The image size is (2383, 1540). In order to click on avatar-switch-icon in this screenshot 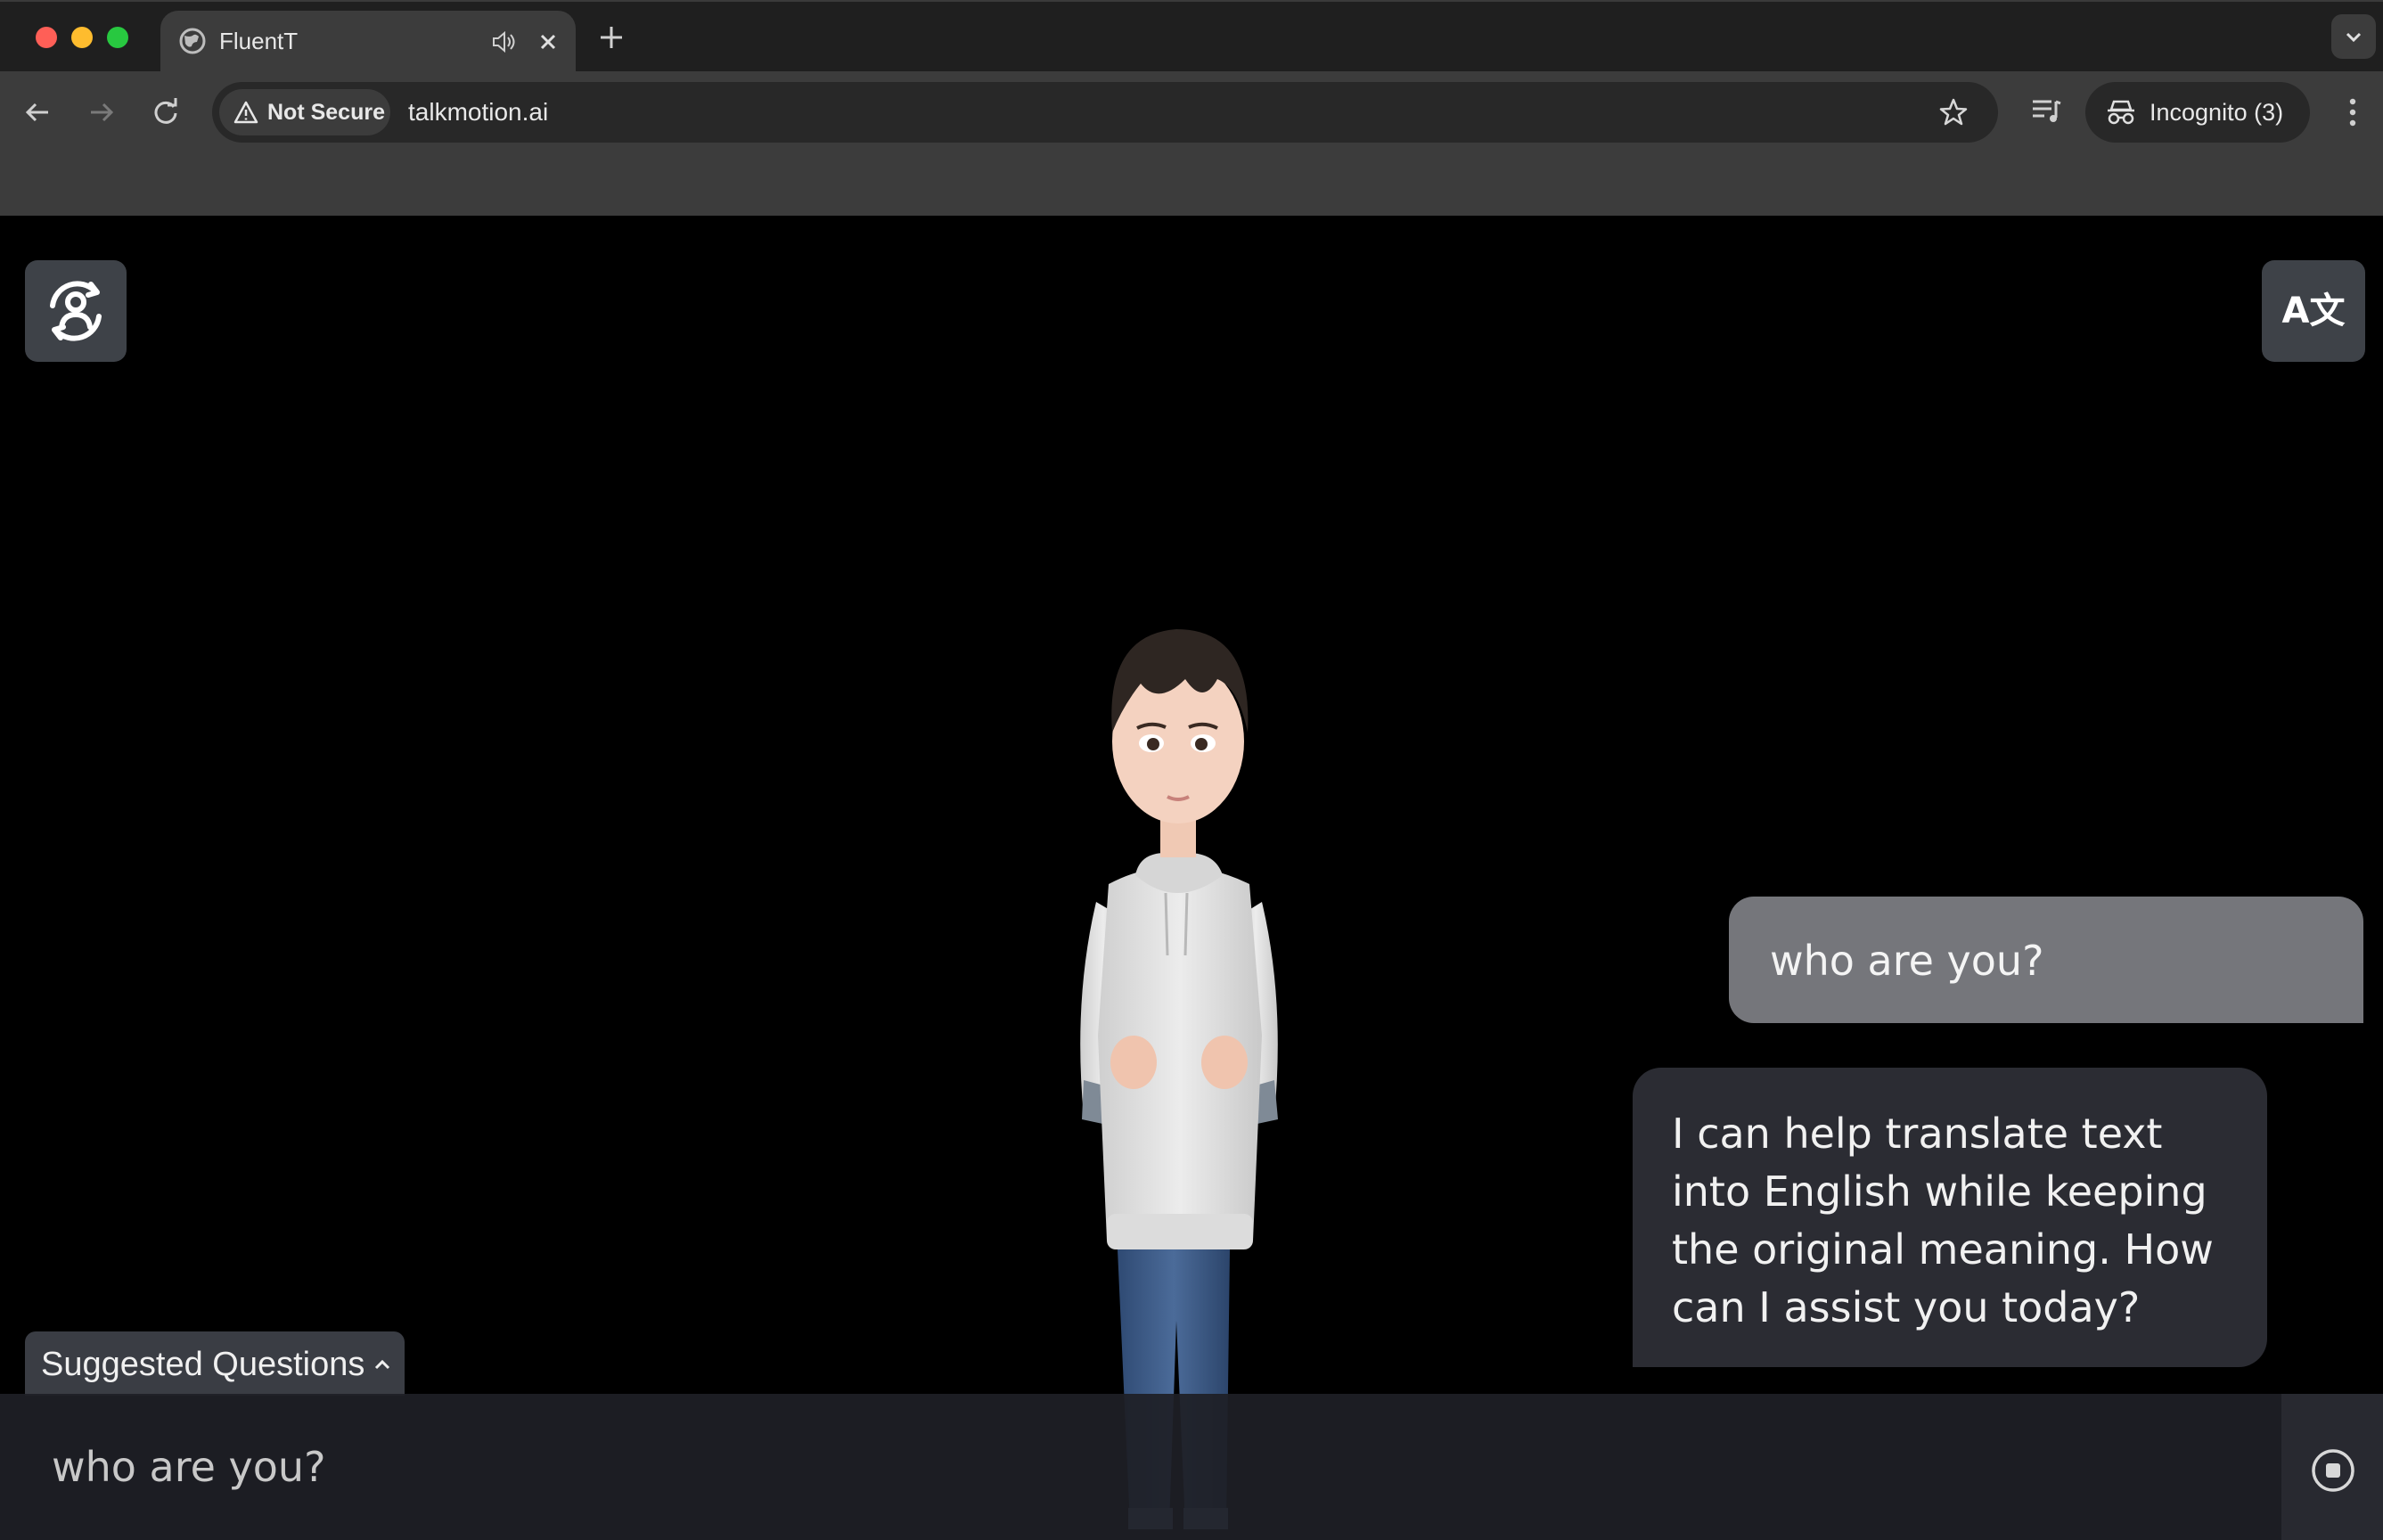, I will do `click(76, 311)`.